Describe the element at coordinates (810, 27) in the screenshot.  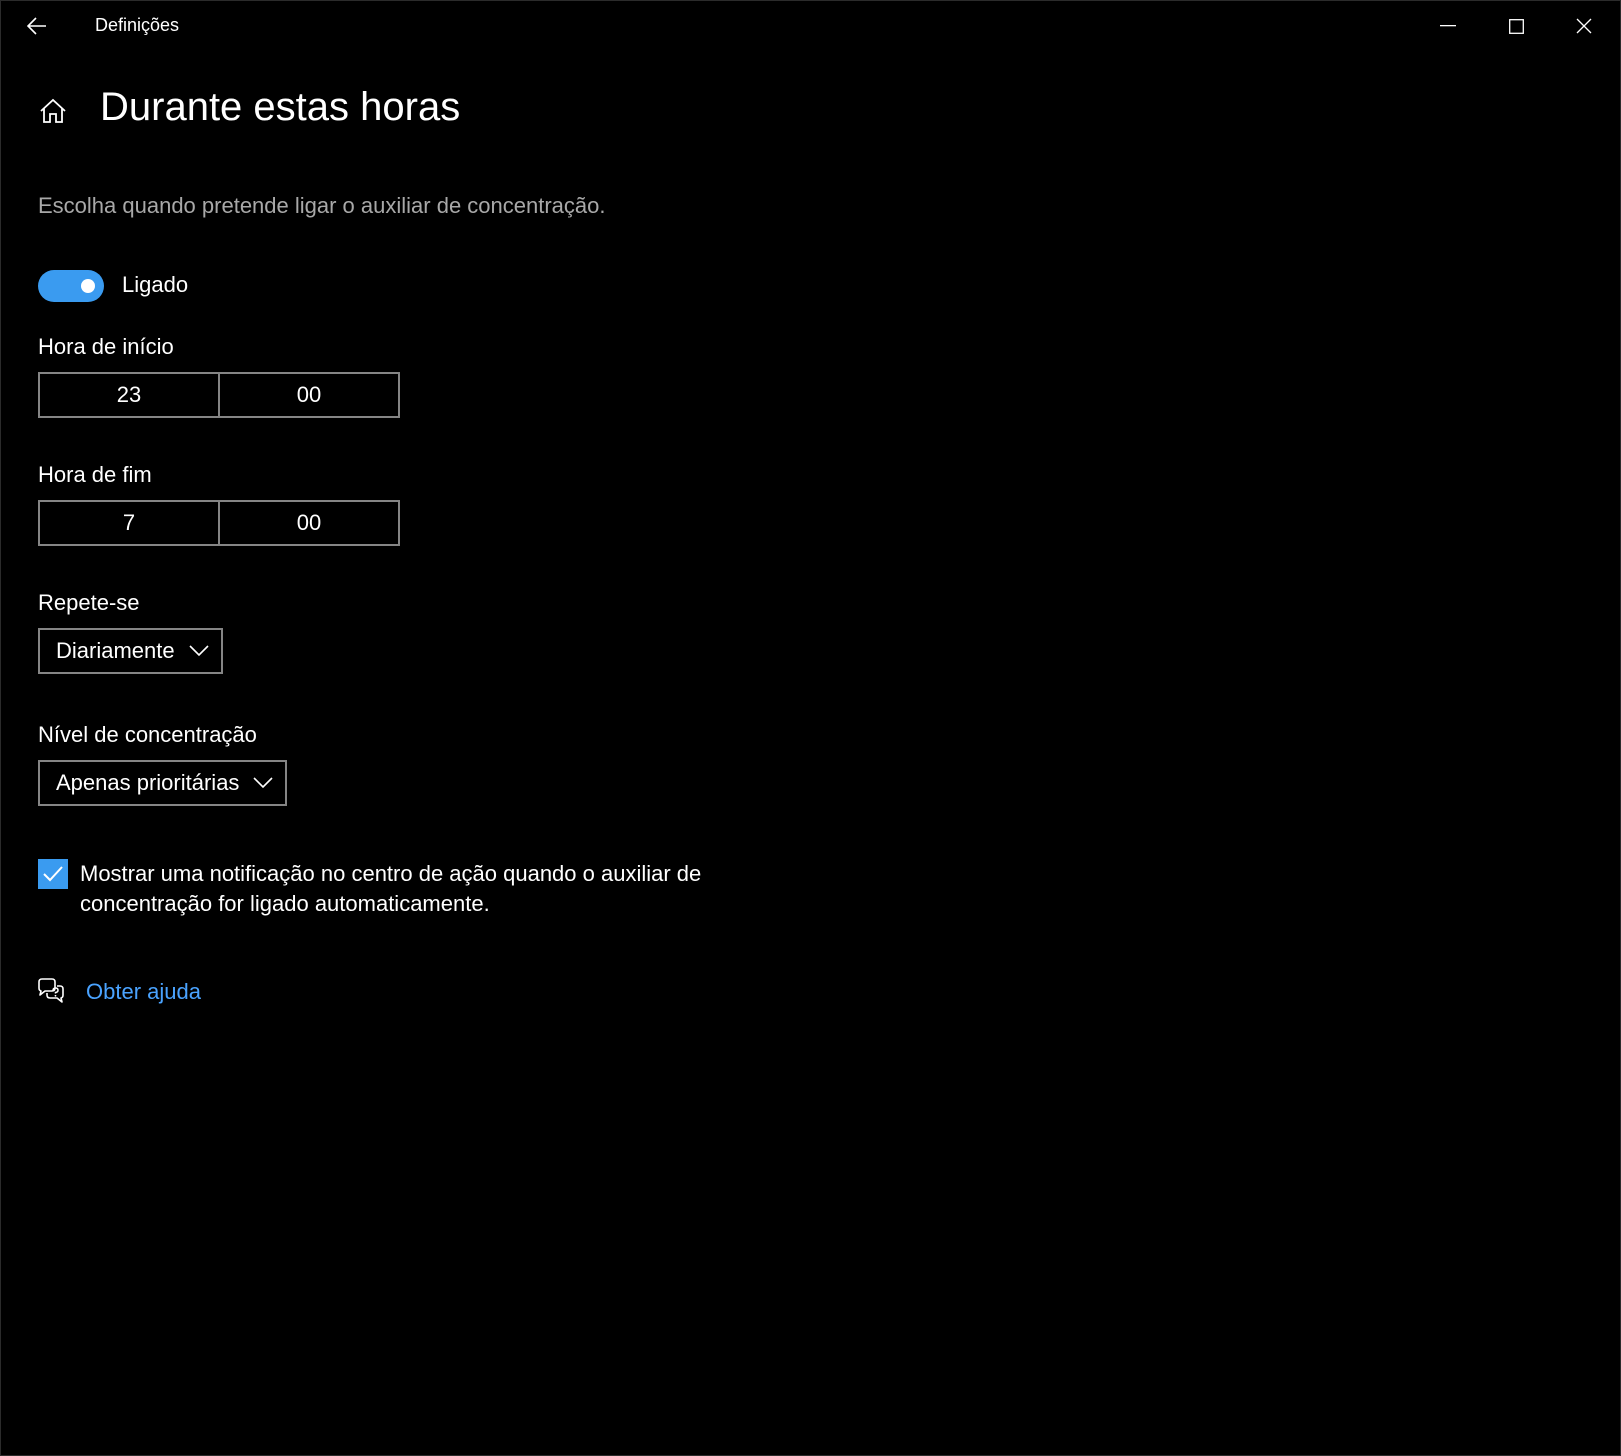
I see `title-bar: Definições` at that location.